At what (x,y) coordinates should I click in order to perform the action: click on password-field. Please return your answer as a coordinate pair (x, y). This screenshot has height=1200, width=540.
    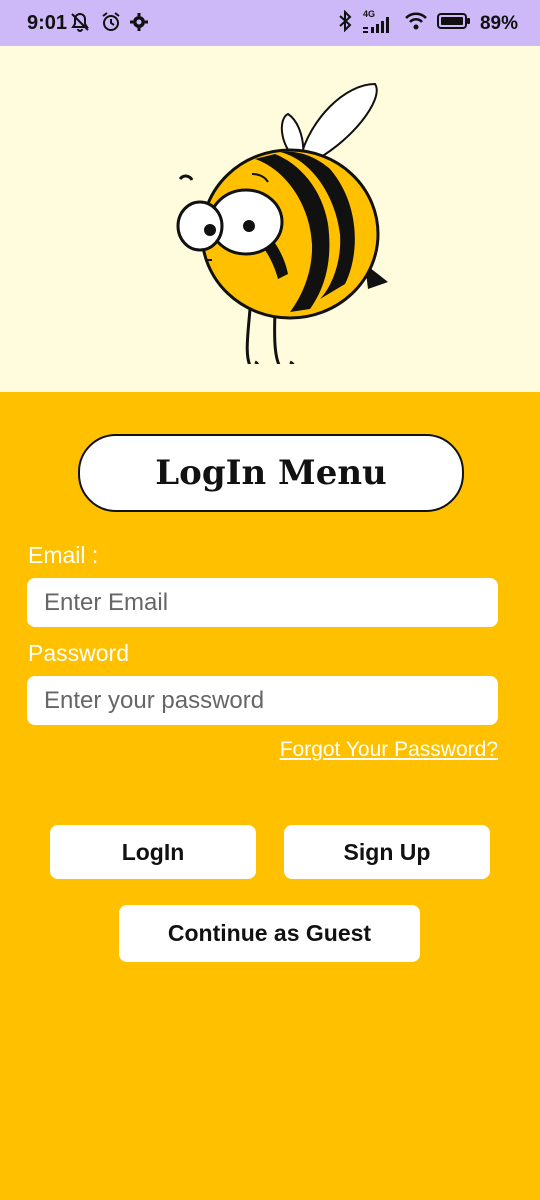
    Looking at the image, I should click on (262, 700).